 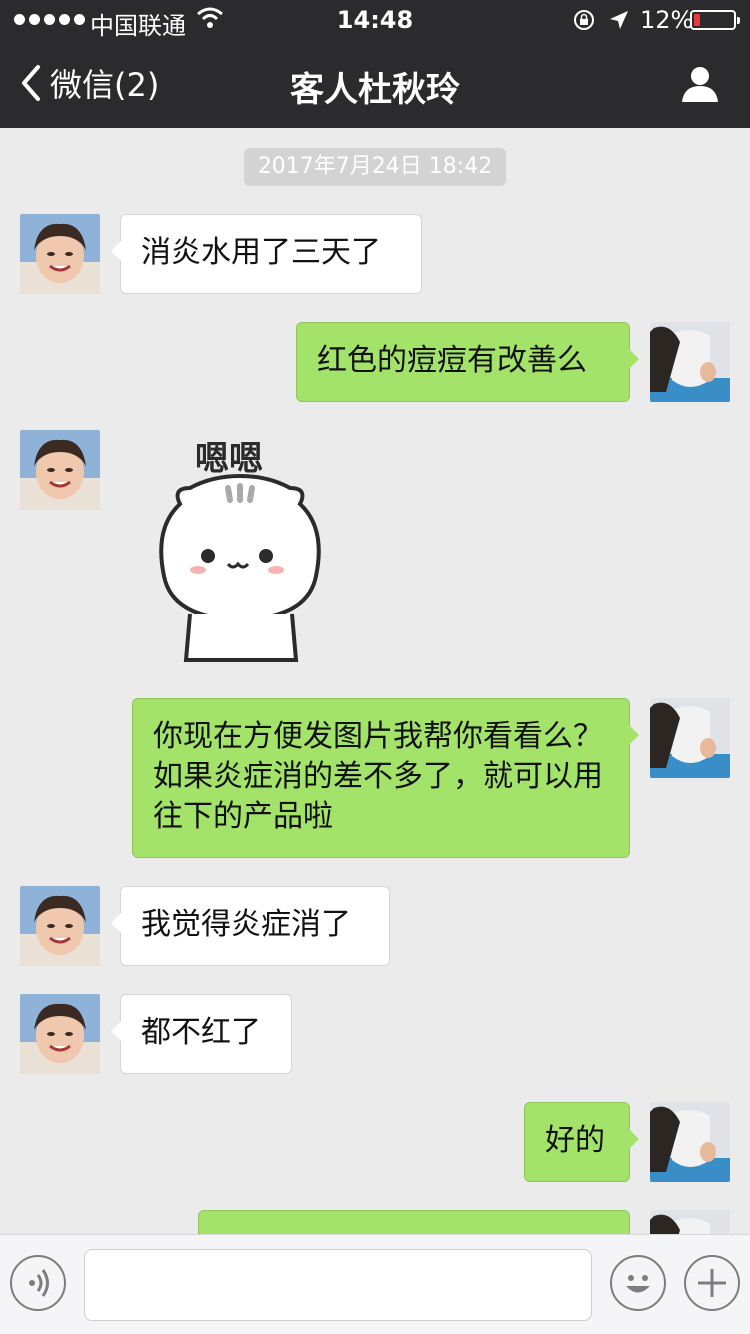 What do you see at coordinates (700, 84) in the screenshot?
I see `person-icon` at bounding box center [700, 84].